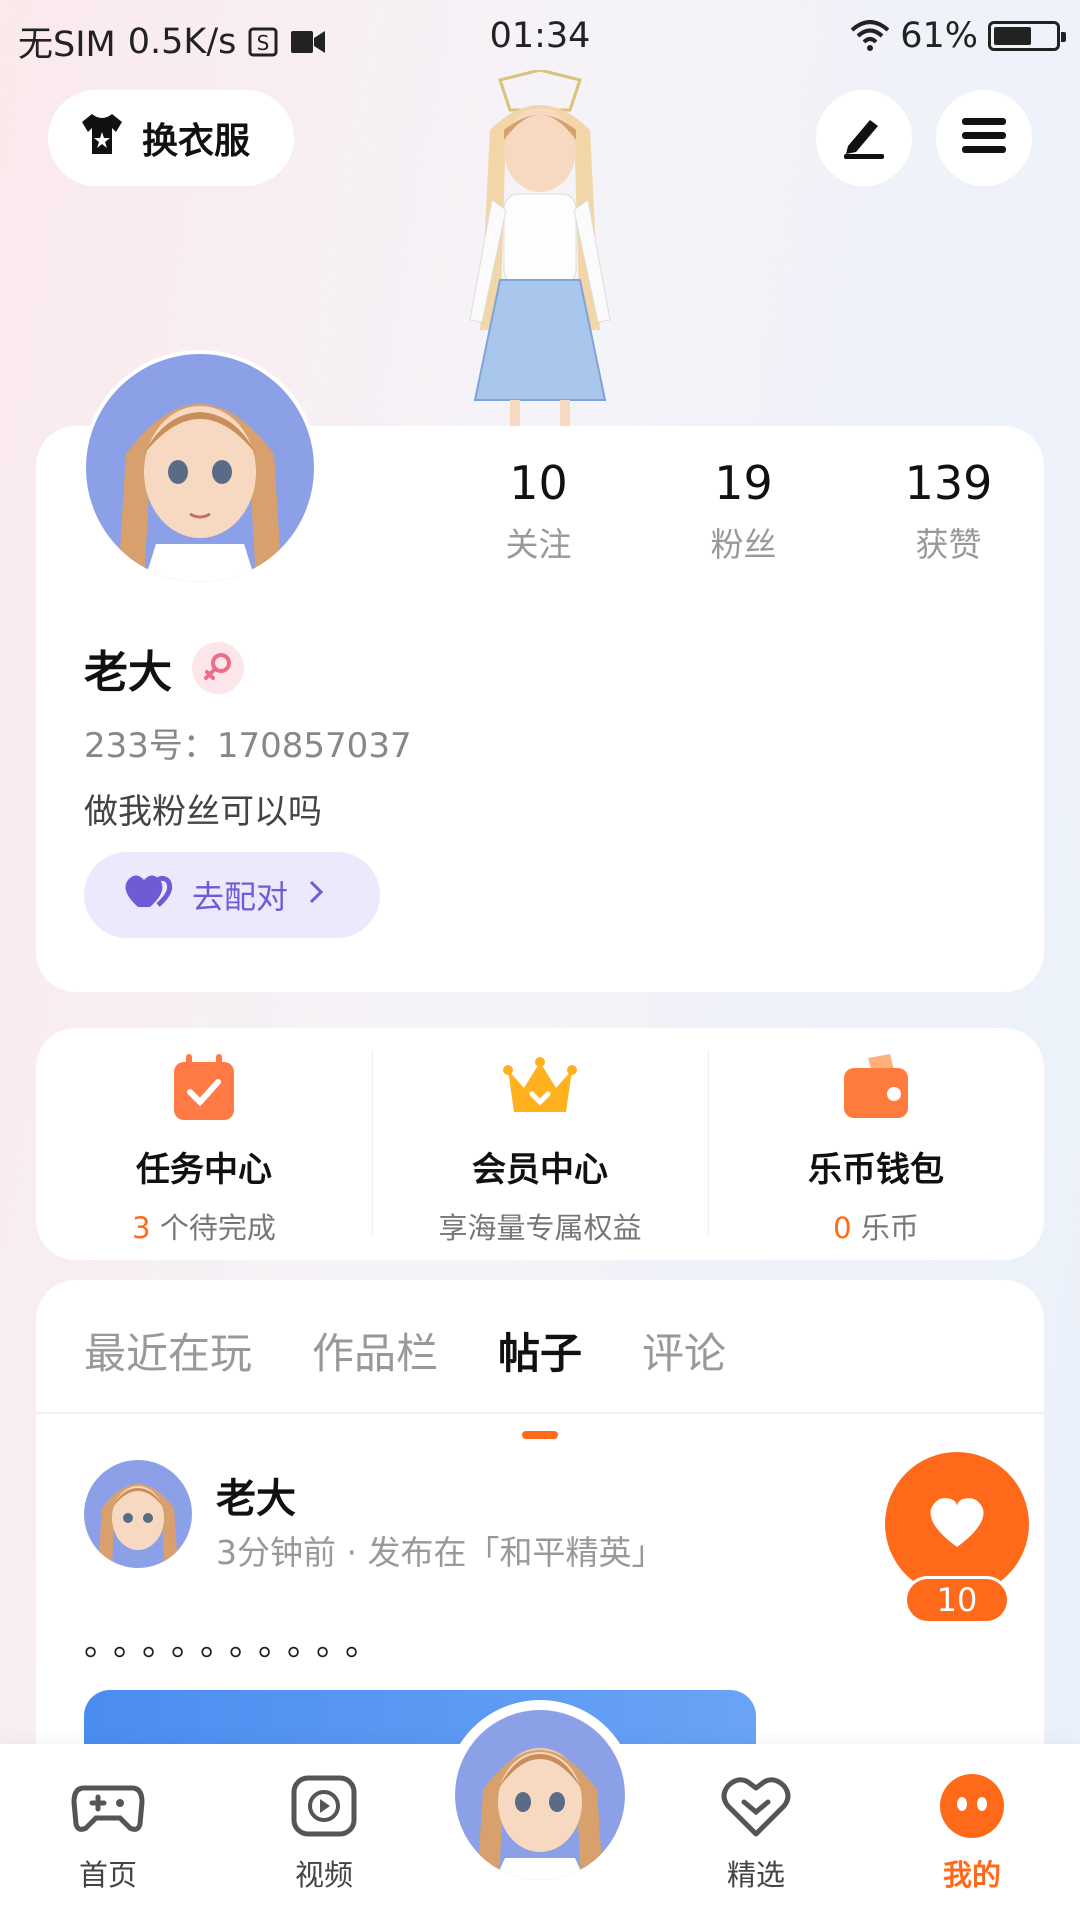  What do you see at coordinates (540, 1413) in the screenshot?
I see `divider` at bounding box center [540, 1413].